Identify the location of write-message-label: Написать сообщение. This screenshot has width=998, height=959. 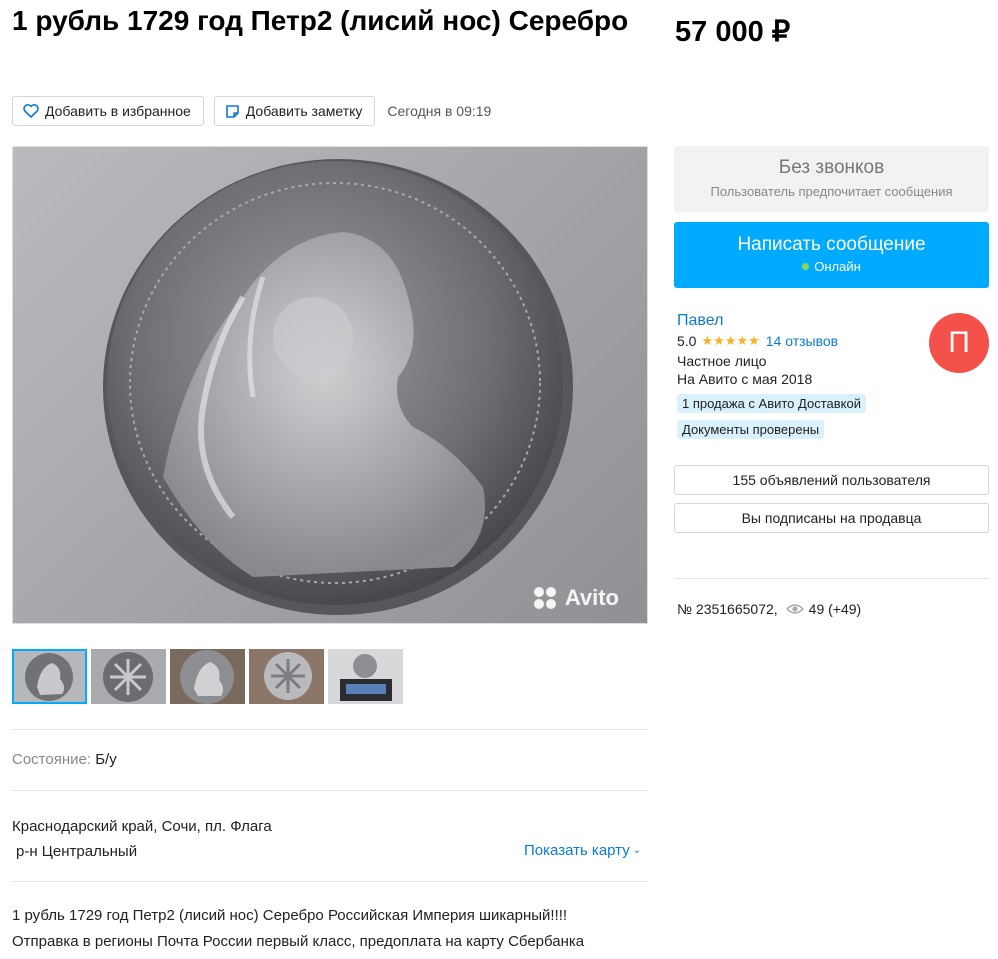
(831, 244).